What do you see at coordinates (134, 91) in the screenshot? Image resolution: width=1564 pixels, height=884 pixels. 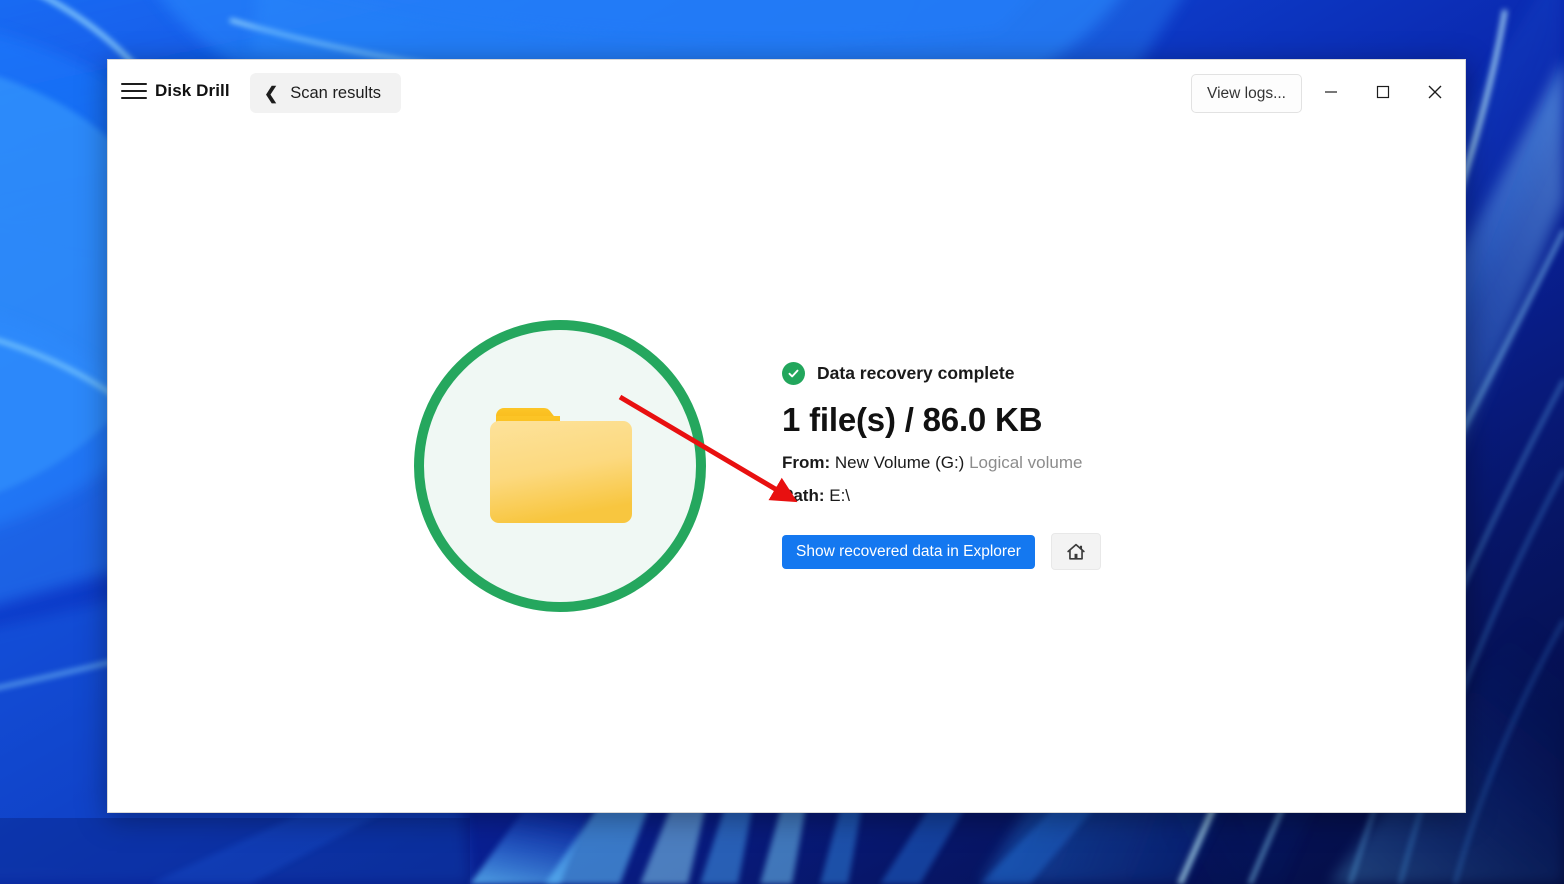 I see `hamburger-menu-icon` at bounding box center [134, 91].